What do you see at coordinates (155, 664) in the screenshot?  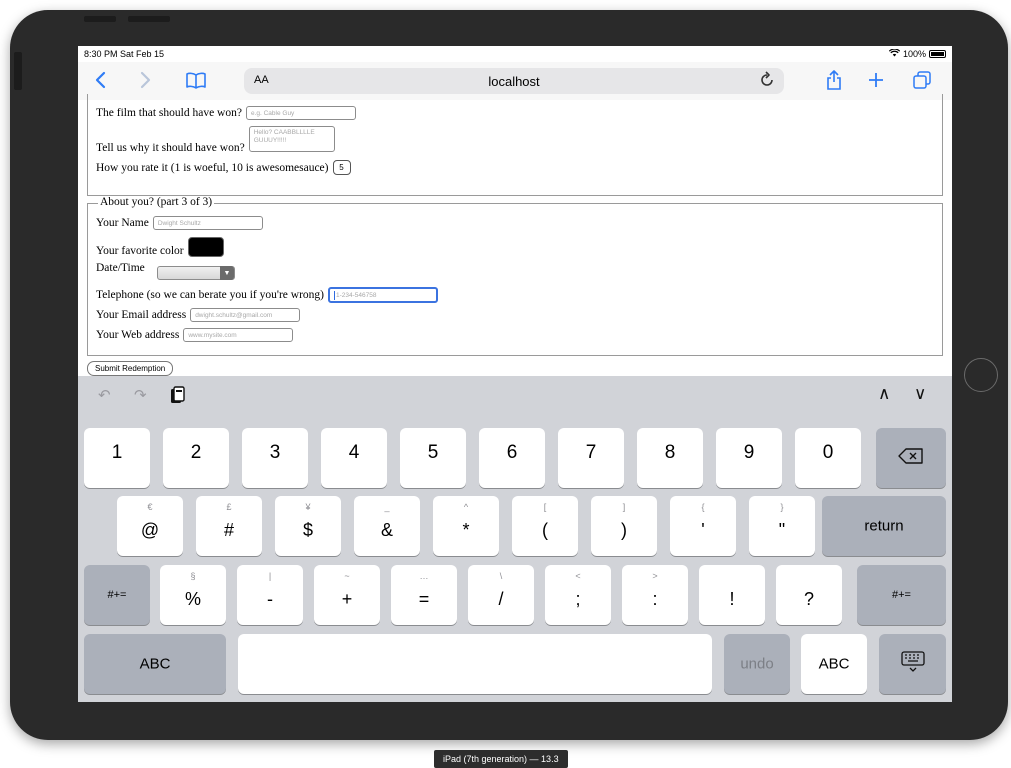 I see `abc-key-left: ABC` at bounding box center [155, 664].